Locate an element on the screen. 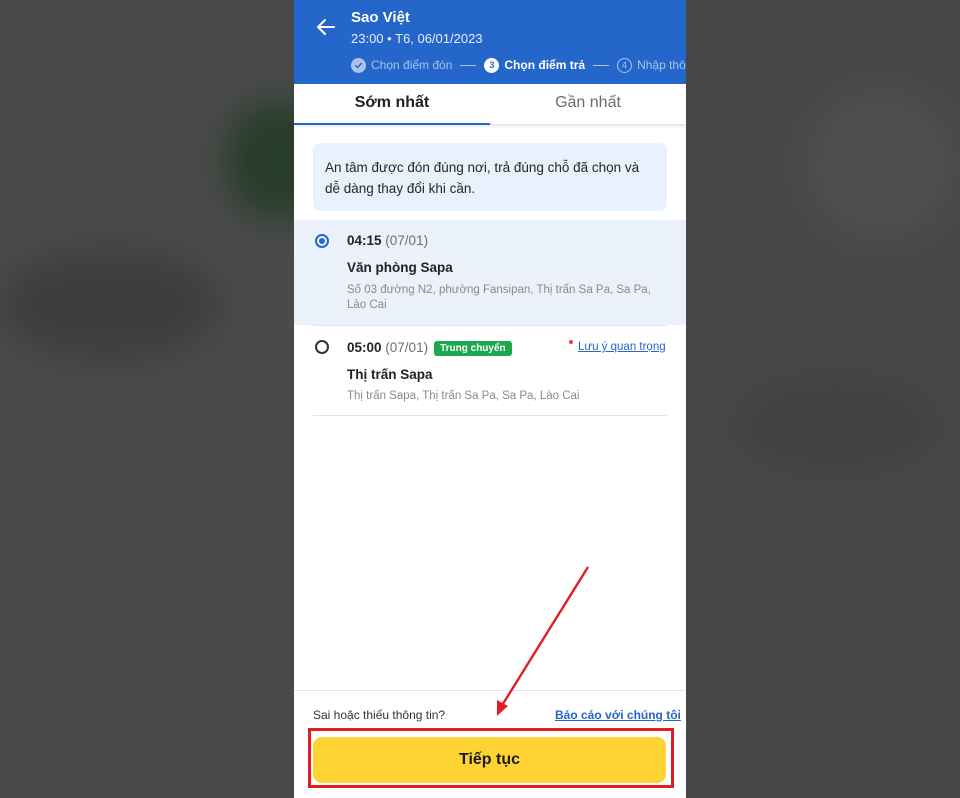 The height and width of the screenshot is (798, 960). trip-datetime: 23:00 • T6, 06/01/2023 is located at coordinates (417, 38).